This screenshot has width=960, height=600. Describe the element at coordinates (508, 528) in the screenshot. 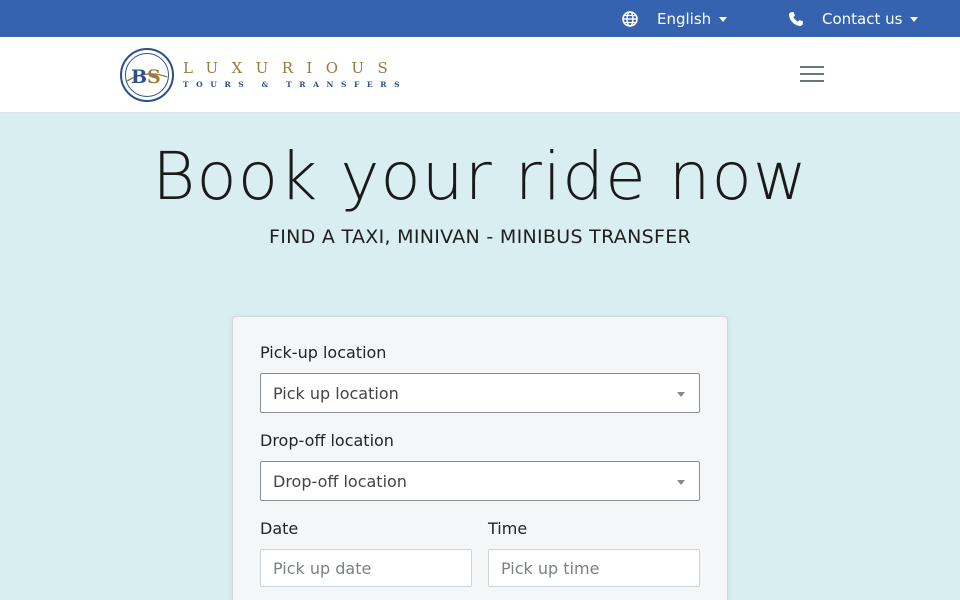

I see `time-label: Time` at that location.